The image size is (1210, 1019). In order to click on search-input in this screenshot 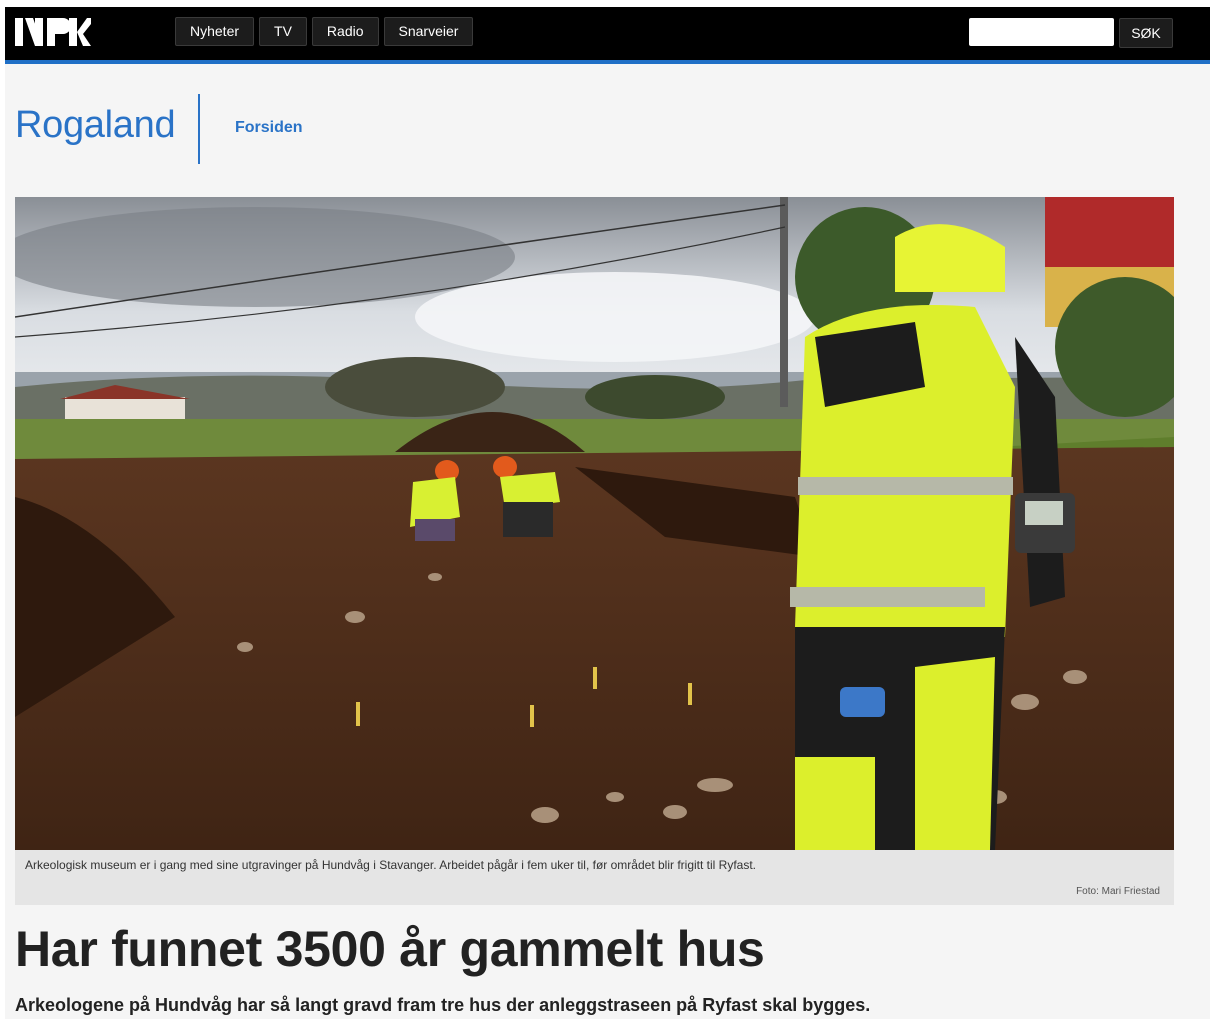, I will do `click(1041, 32)`.